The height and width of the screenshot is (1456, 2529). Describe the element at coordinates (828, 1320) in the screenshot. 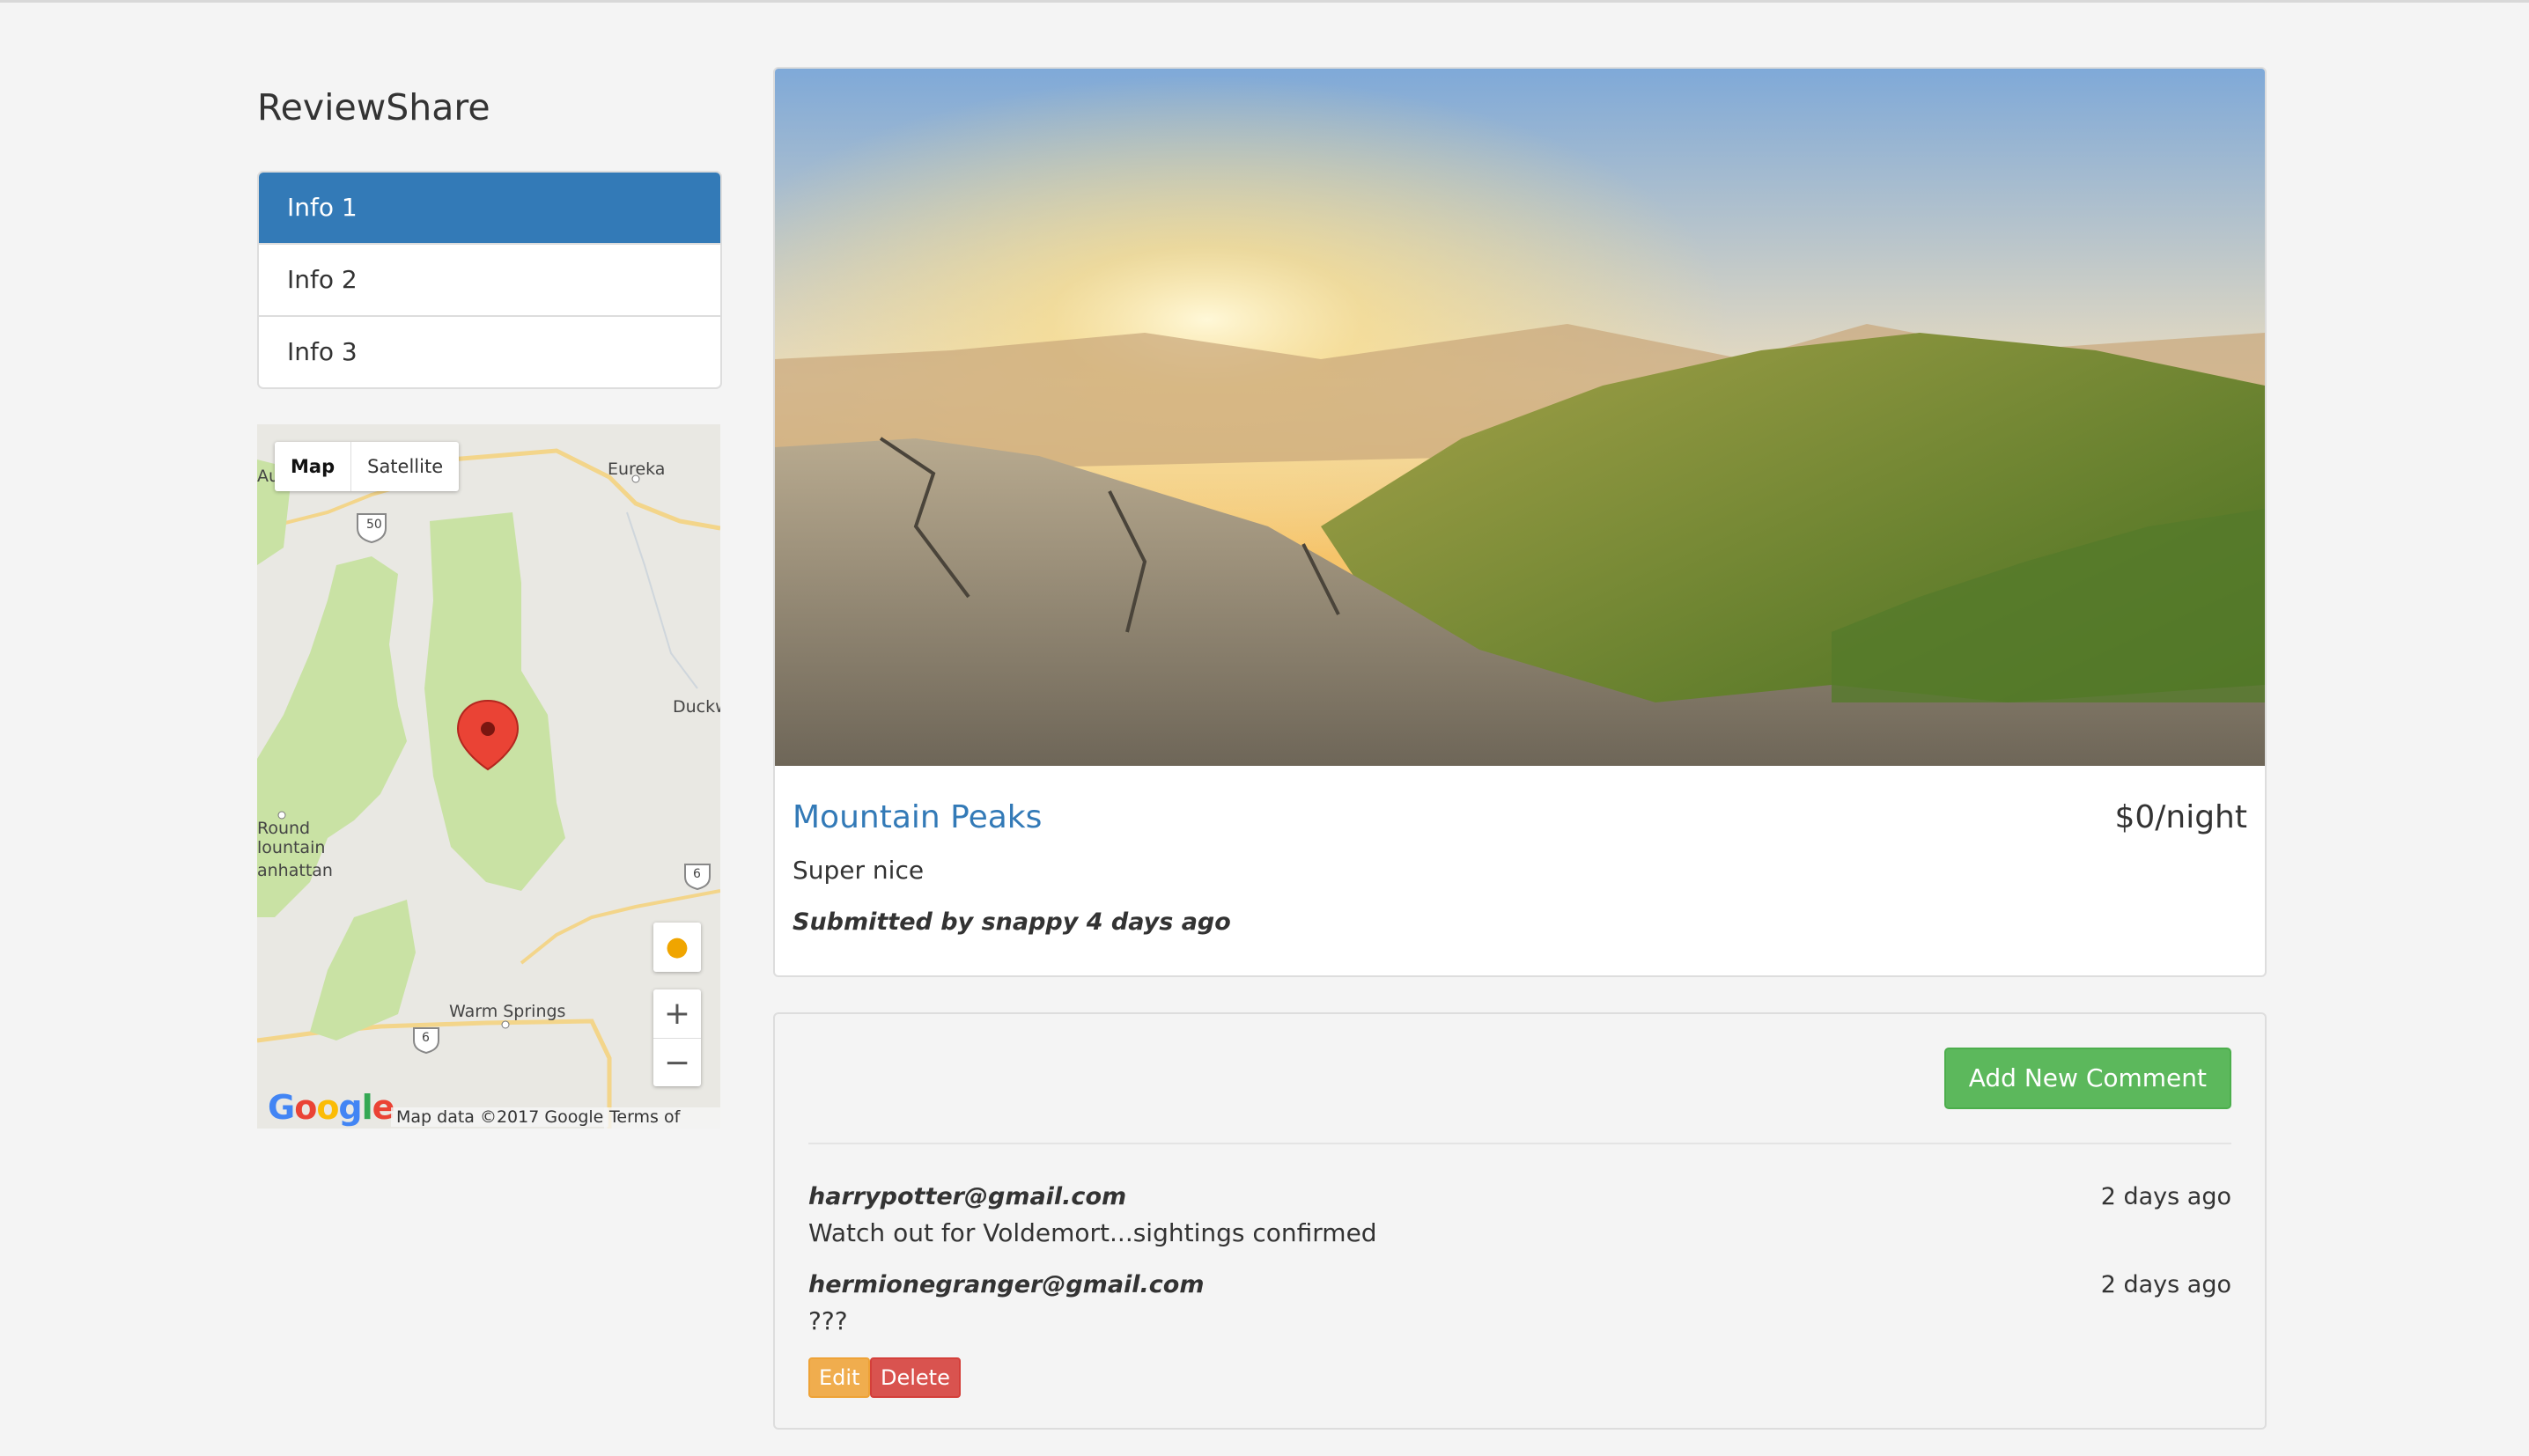

I see `comment-text: ???` at that location.